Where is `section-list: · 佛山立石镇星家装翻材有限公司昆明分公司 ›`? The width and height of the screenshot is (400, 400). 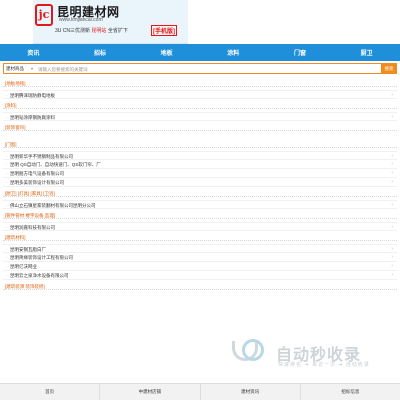 section-list: · 佛山立石镇星家装翻材有限公司昆明分公司 › is located at coordinates (200, 204).